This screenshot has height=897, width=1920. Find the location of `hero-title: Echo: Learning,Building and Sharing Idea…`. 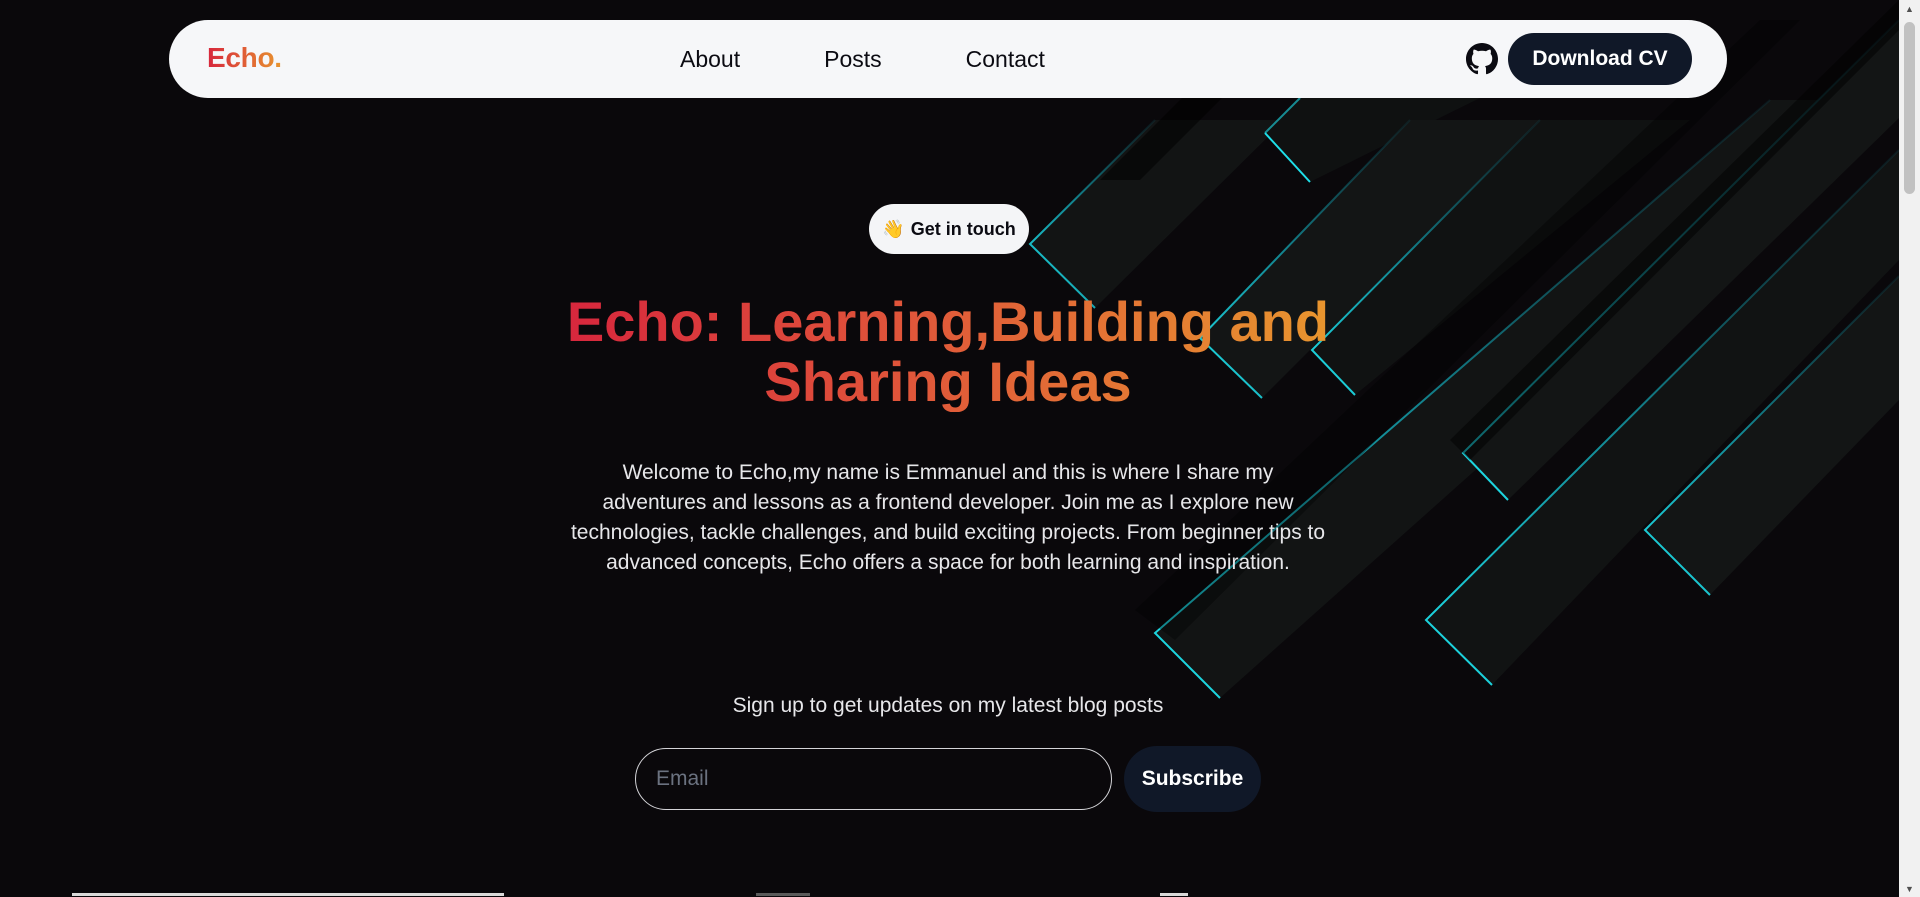

hero-title: Echo: Learning,Building and Sharing Idea… is located at coordinates (948, 352).